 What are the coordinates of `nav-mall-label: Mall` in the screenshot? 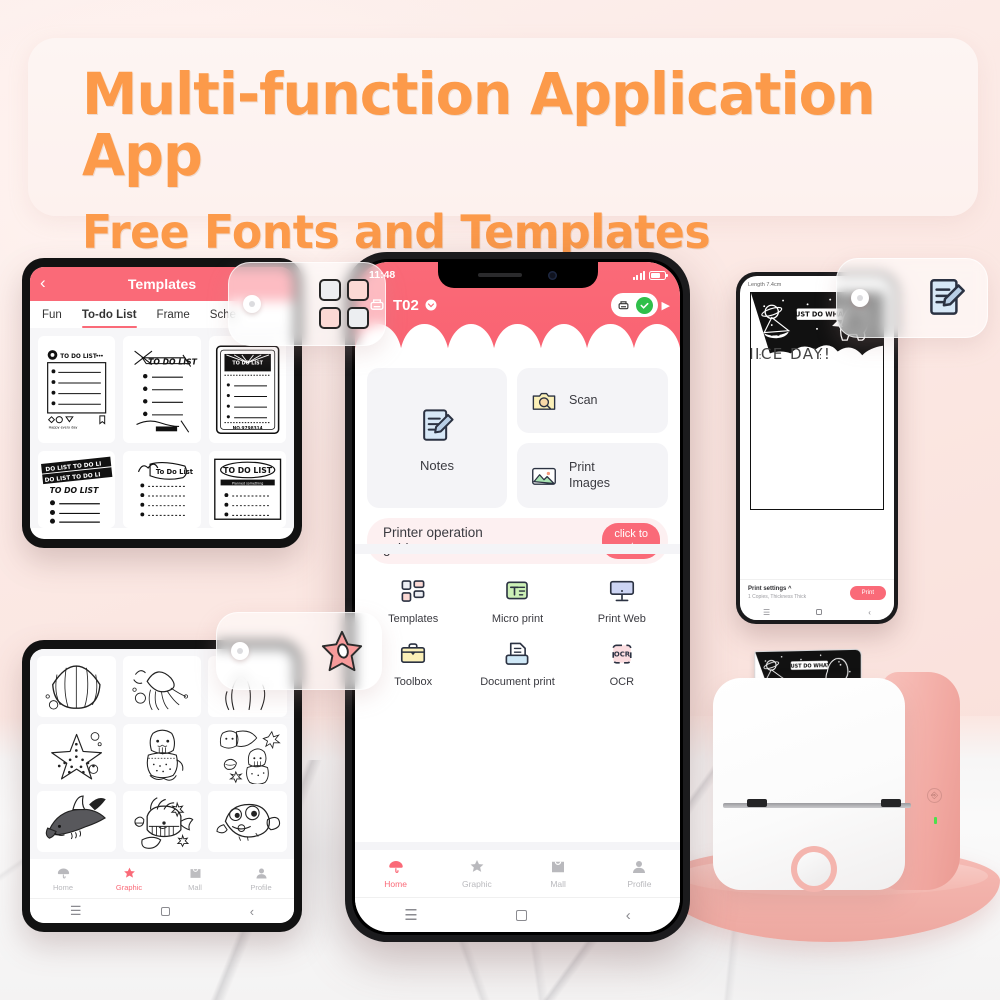 It's located at (195, 887).